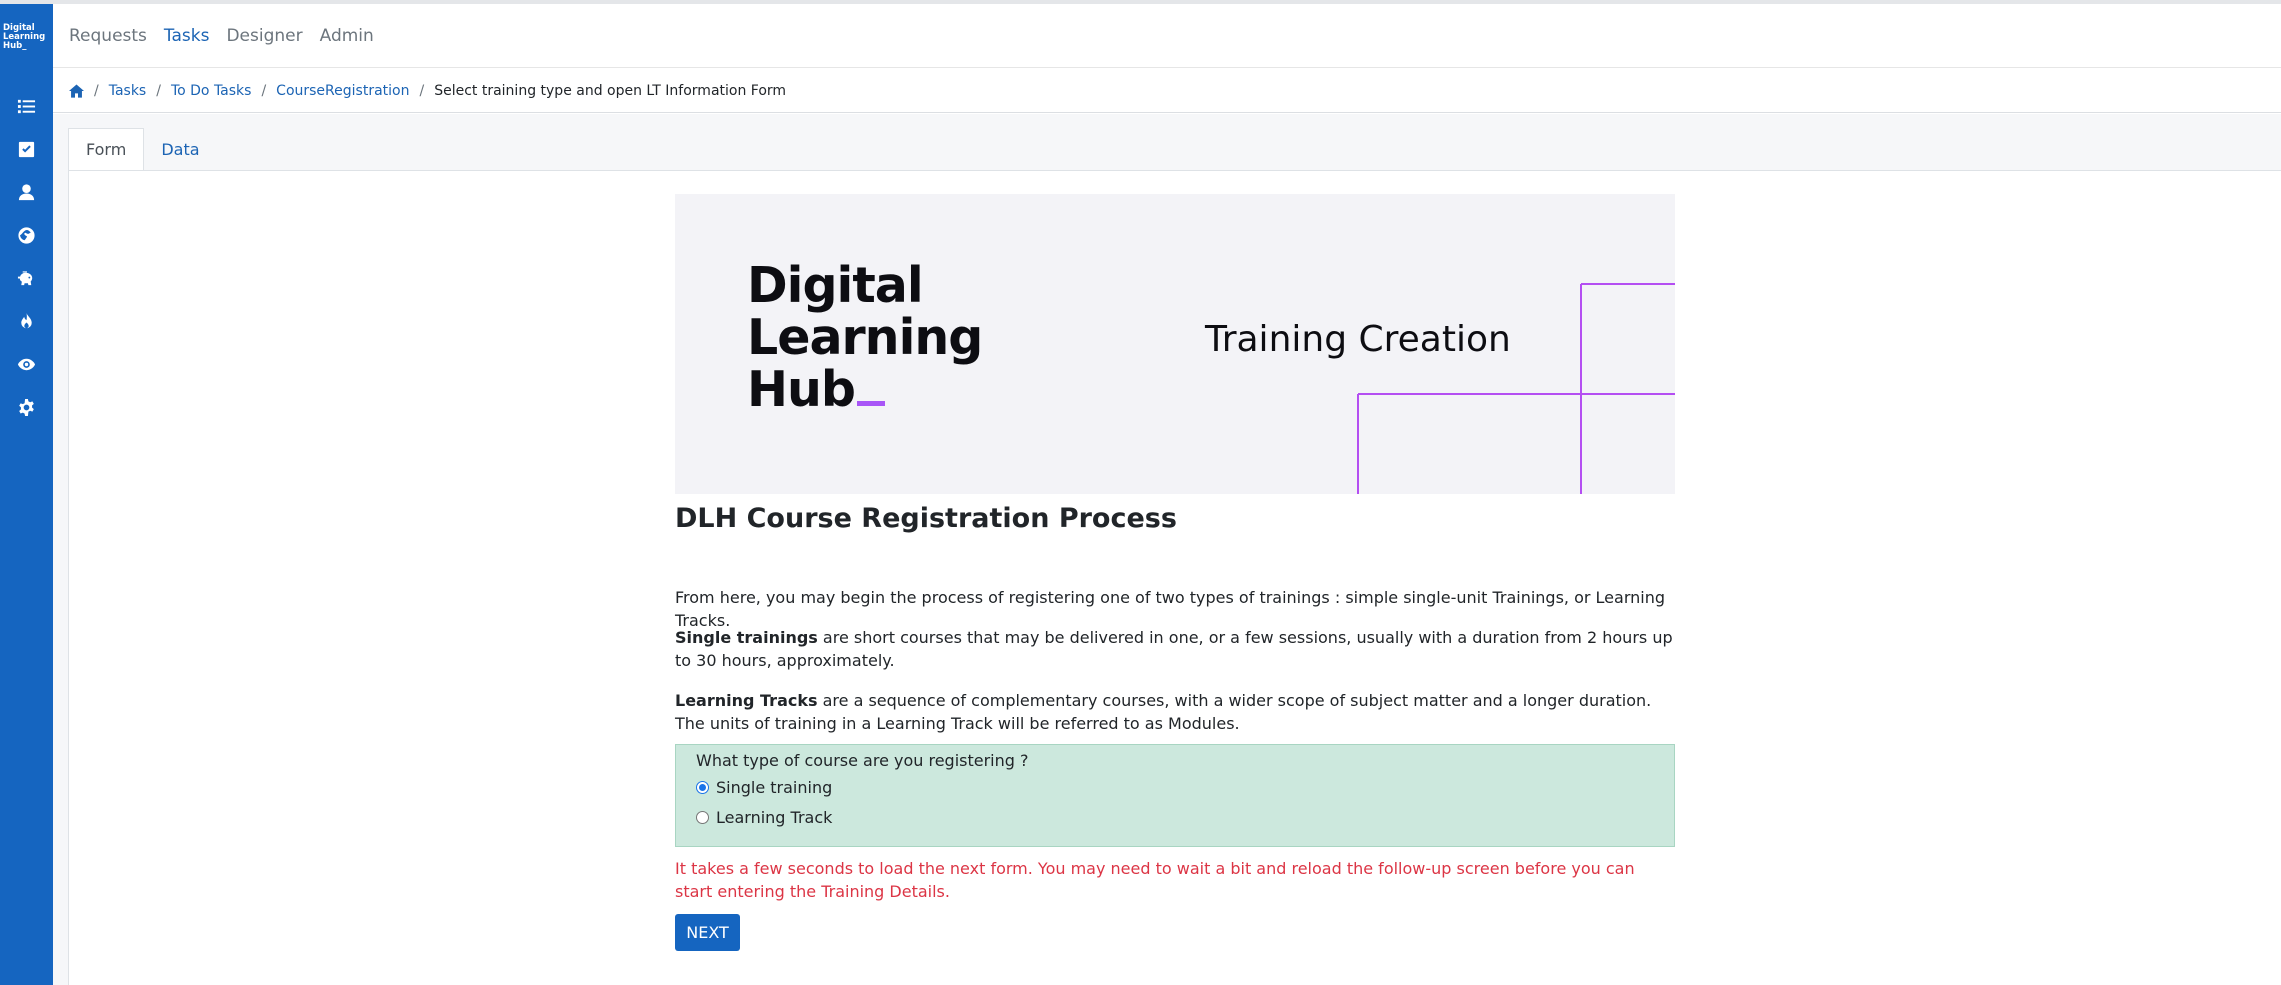  What do you see at coordinates (926, 518) in the screenshot?
I see `page-title: DLH Course Registration Process` at bounding box center [926, 518].